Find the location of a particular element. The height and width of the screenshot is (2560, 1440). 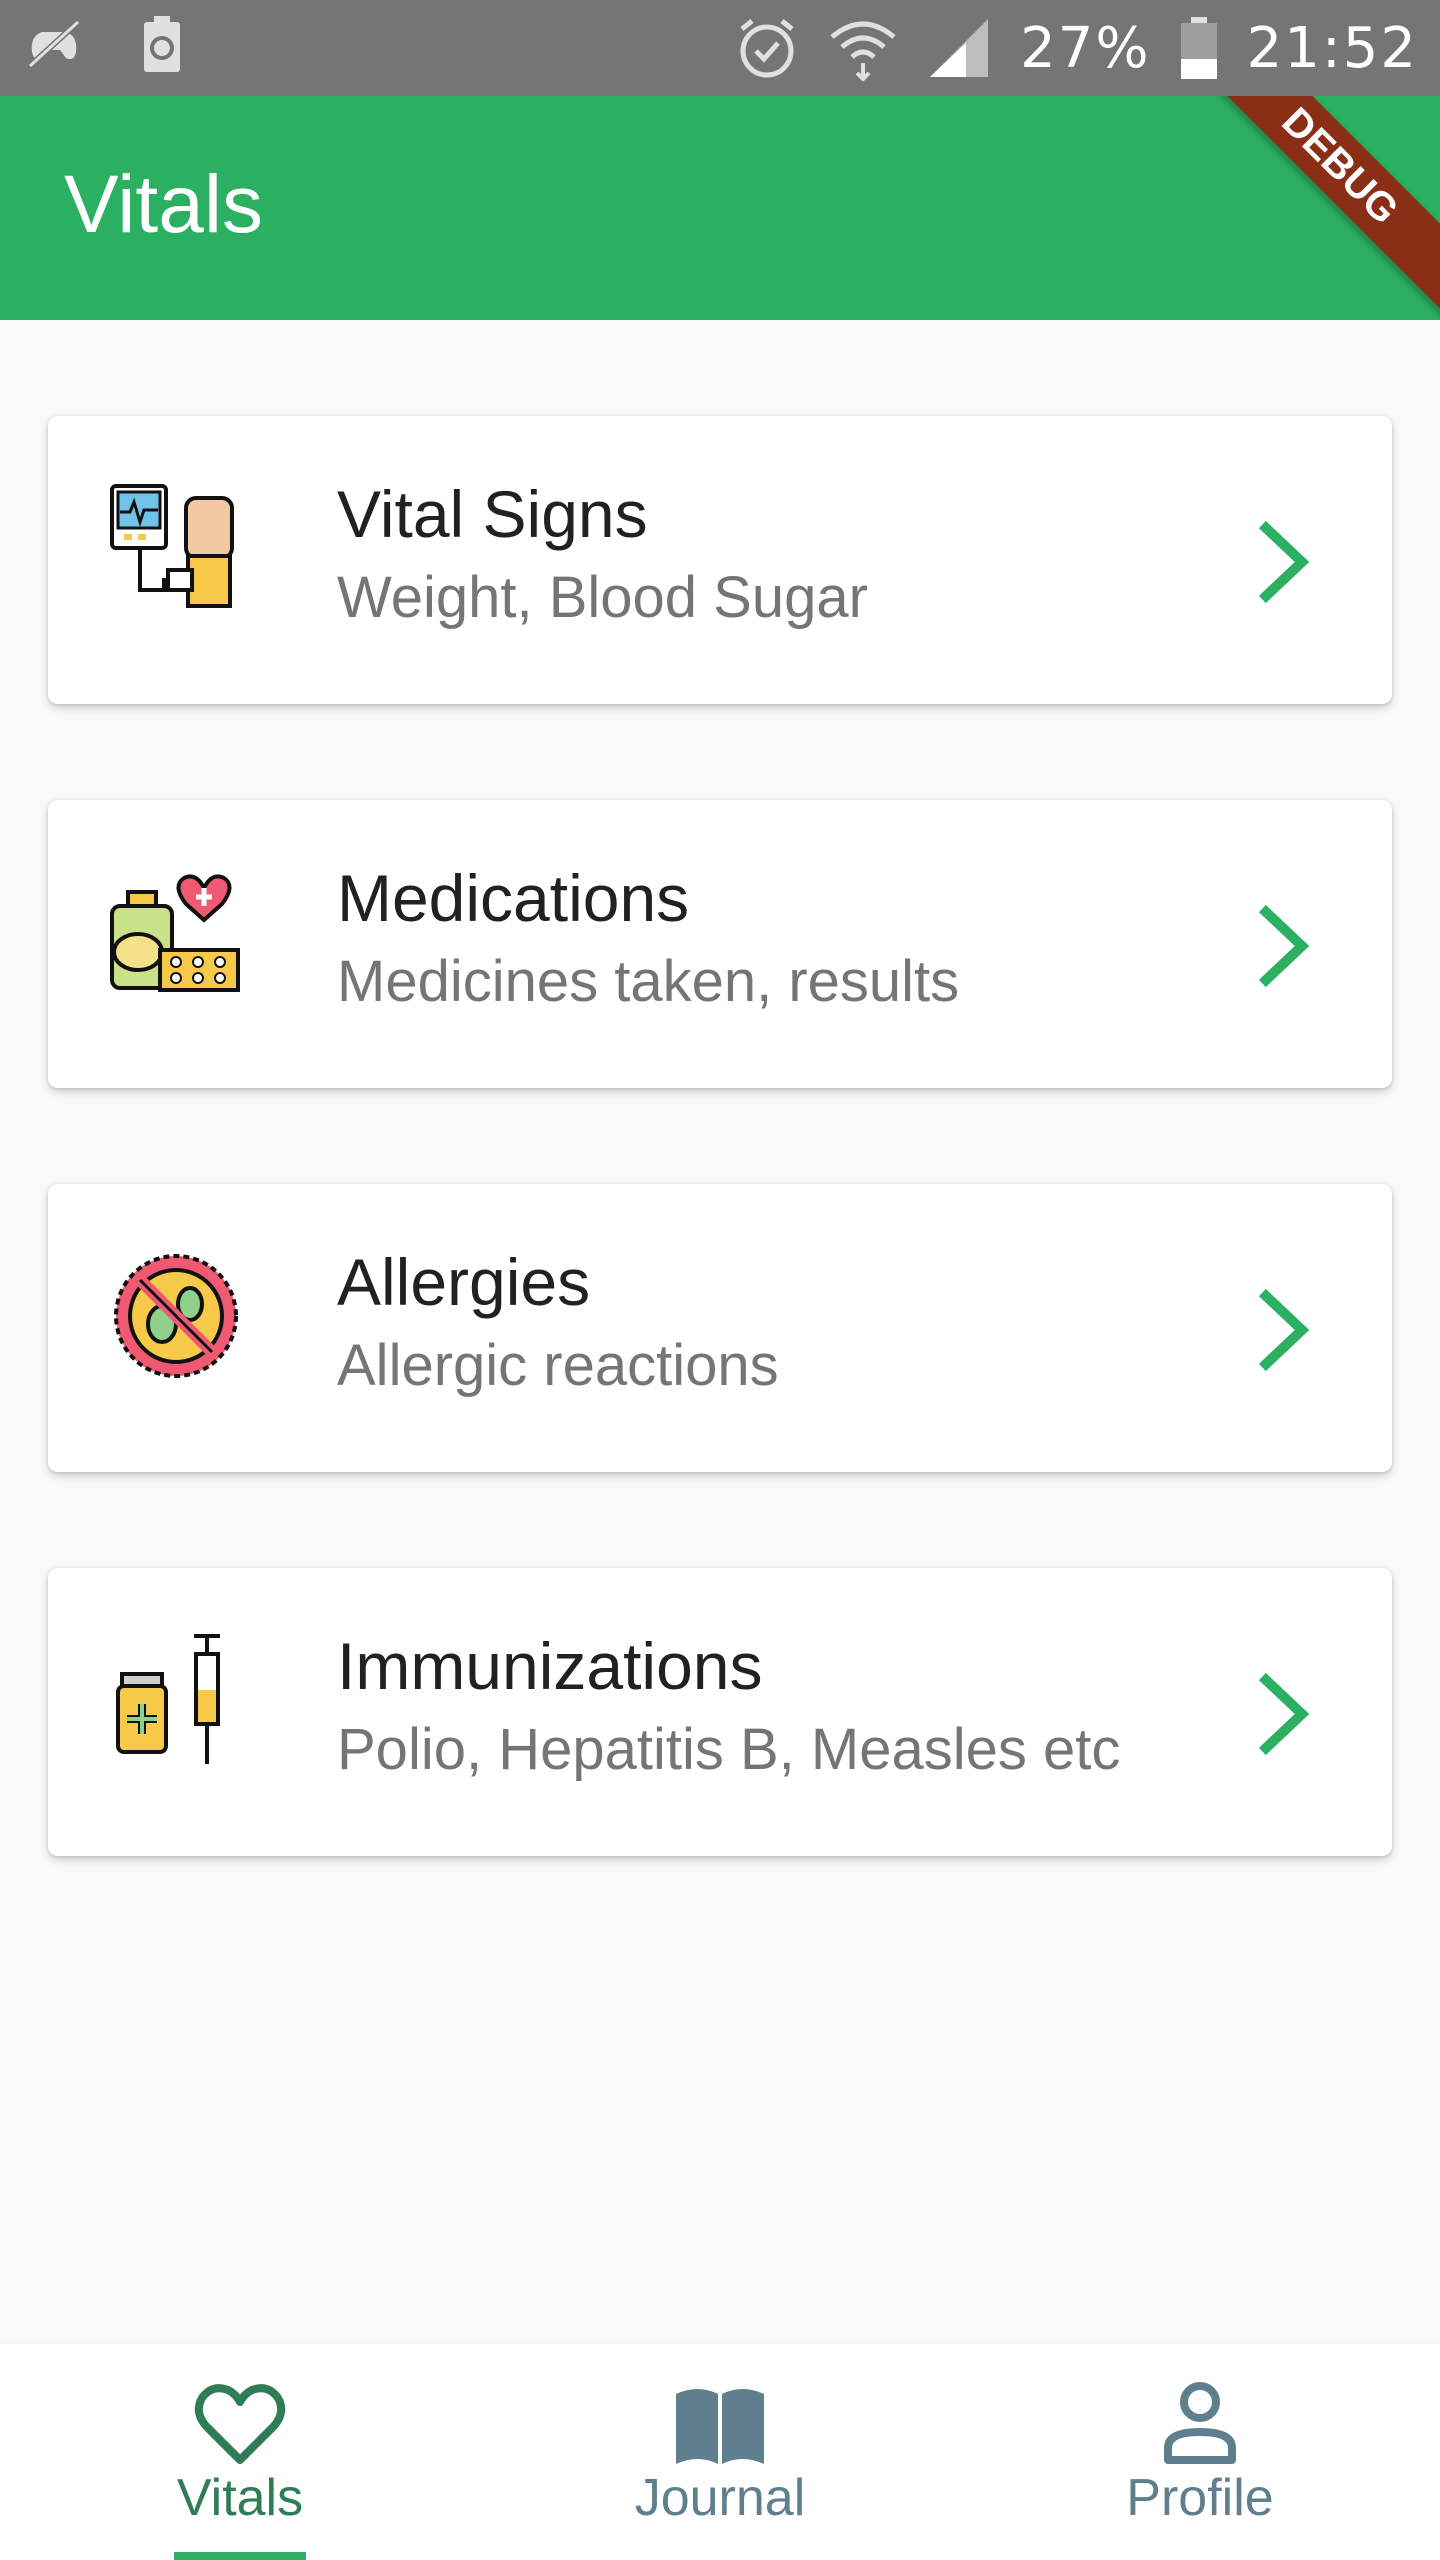

allergies-card: Allergies Allergic reactions is located at coordinates (720, 1328).